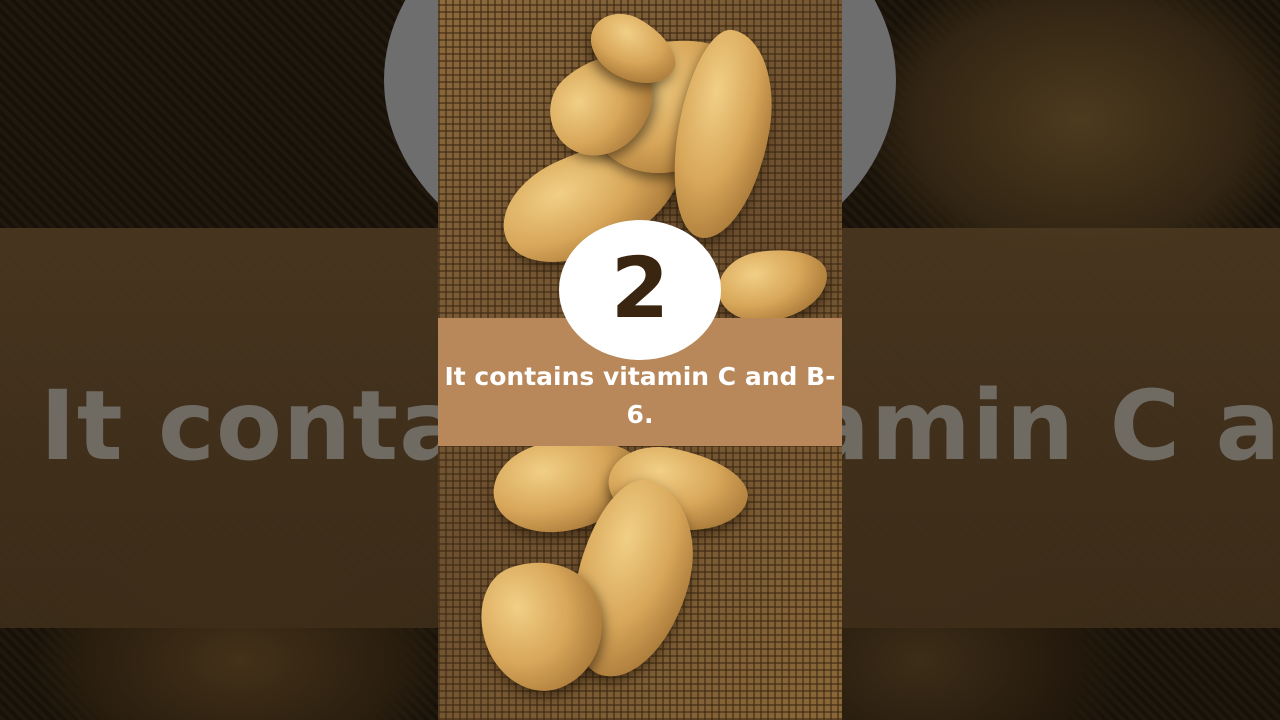  What do you see at coordinates (640, 395) in the screenshot?
I see `fact-caption: It contains vitamin C and B-6.` at bounding box center [640, 395].